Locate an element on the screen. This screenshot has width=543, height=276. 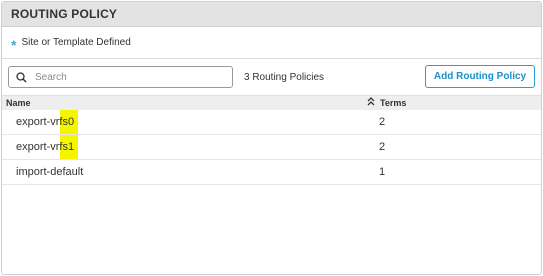
search-box is located at coordinates (120, 77).